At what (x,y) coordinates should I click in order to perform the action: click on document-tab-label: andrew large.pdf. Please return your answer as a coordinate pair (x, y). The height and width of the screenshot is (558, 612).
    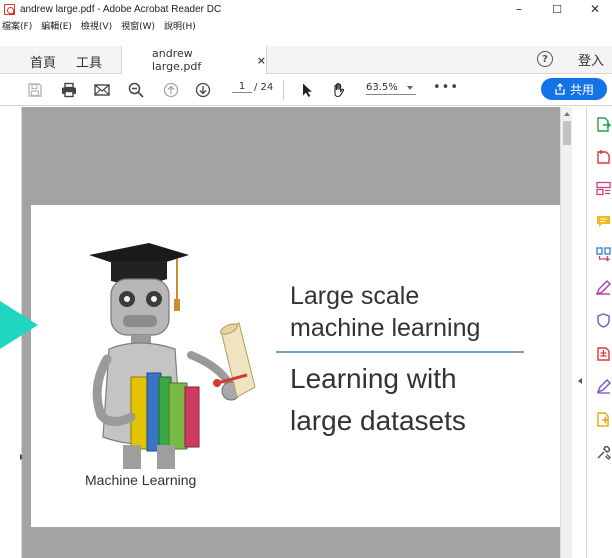
    Looking at the image, I should click on (177, 60).